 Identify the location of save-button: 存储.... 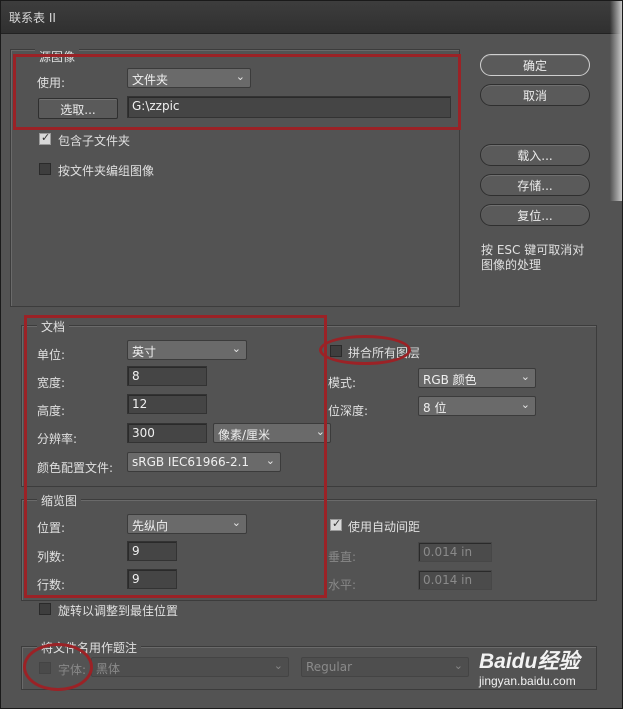
(535, 185).